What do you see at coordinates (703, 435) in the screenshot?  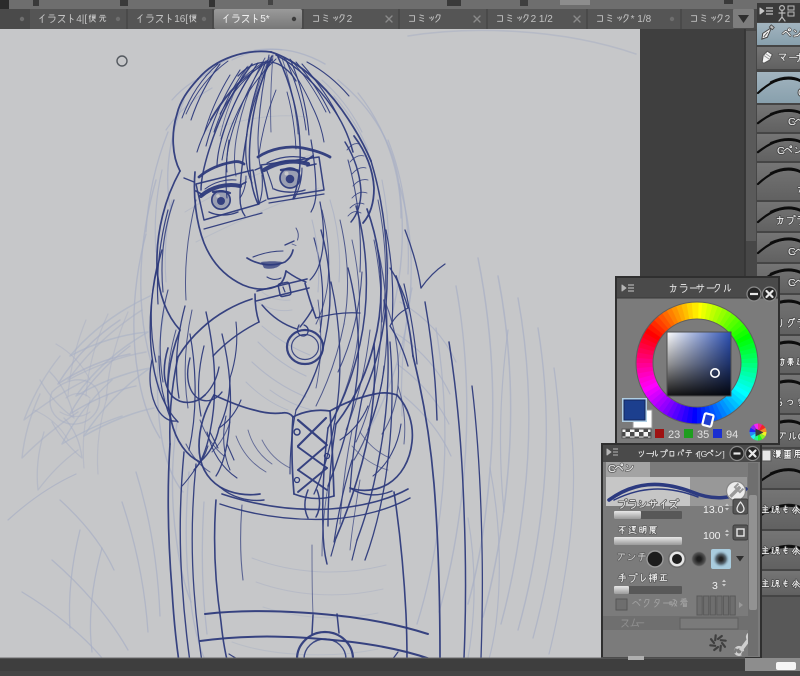 I see `svg-text: 35` at bounding box center [703, 435].